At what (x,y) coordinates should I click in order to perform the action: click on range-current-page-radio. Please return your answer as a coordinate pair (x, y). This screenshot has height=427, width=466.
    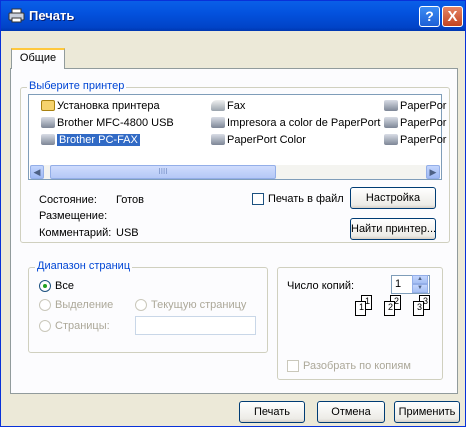
    Looking at the image, I should click on (141, 305).